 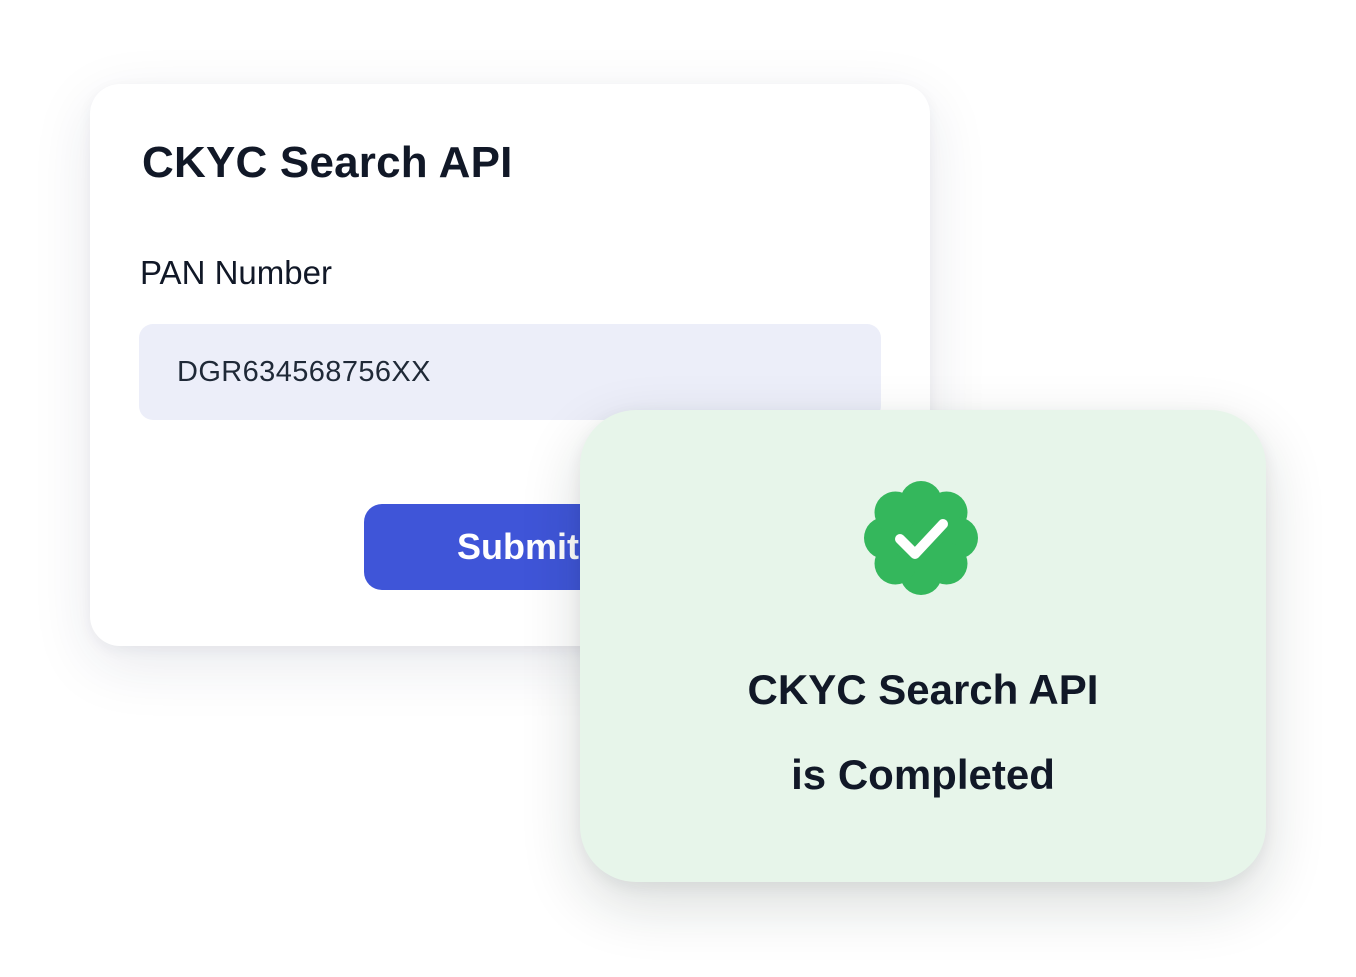 What do you see at coordinates (327, 162) in the screenshot?
I see `form-title: CKYC Search API` at bounding box center [327, 162].